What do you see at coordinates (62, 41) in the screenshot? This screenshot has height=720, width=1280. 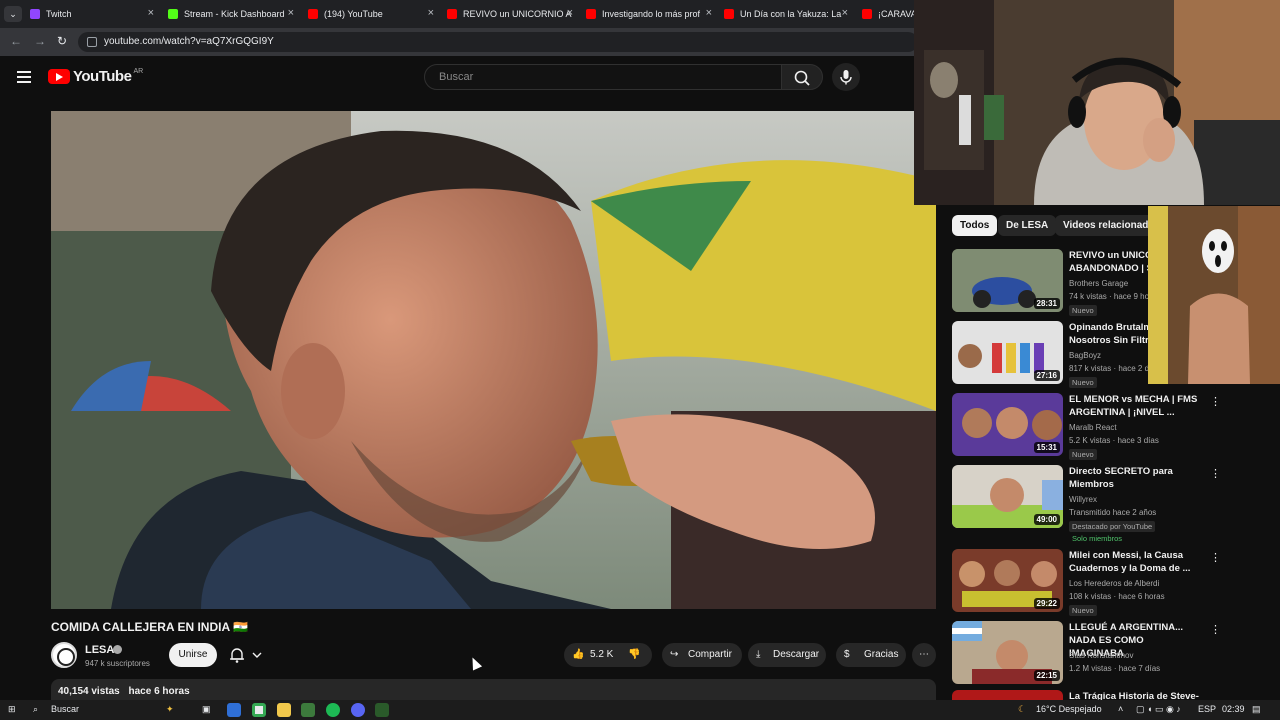 I see `reload-icon: ↻` at bounding box center [62, 41].